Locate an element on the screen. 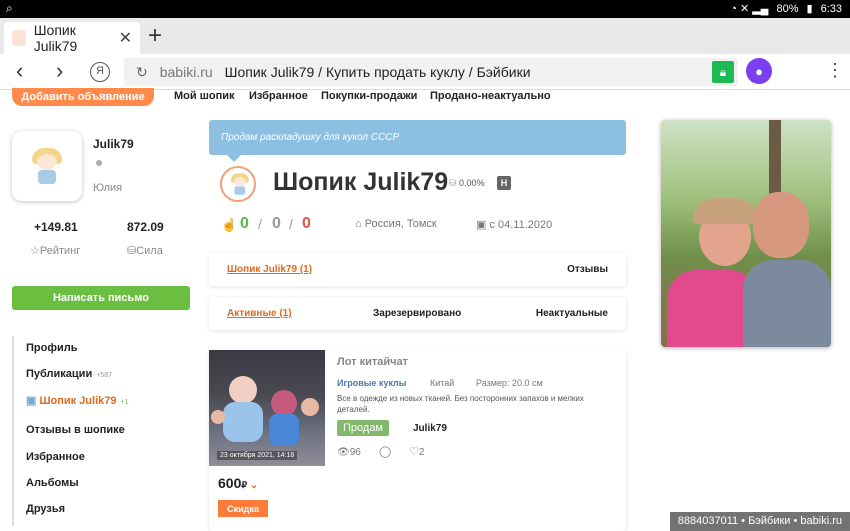  listing-seller: Julik79 is located at coordinates (430, 428).